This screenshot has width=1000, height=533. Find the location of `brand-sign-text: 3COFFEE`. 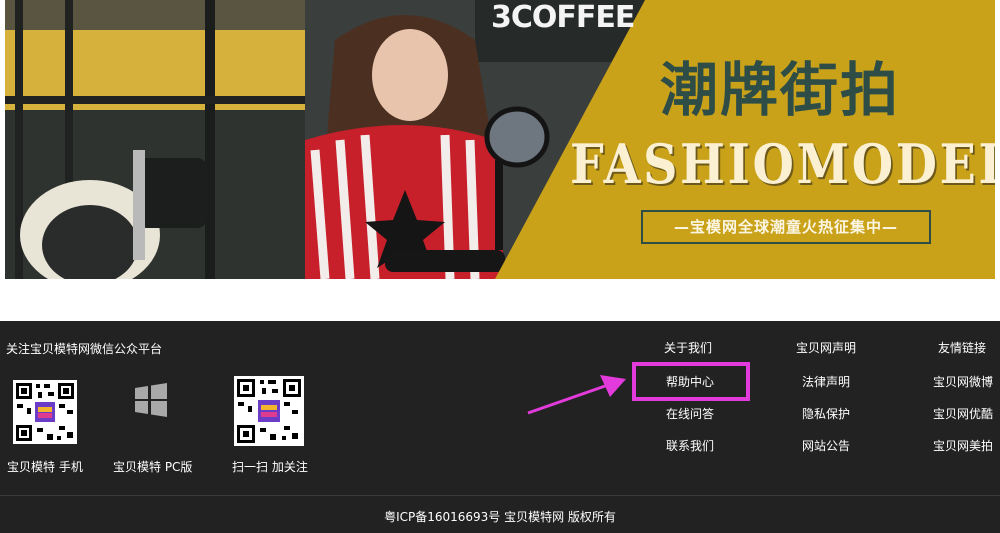

brand-sign-text: 3COFFEE is located at coordinates (563, 17).